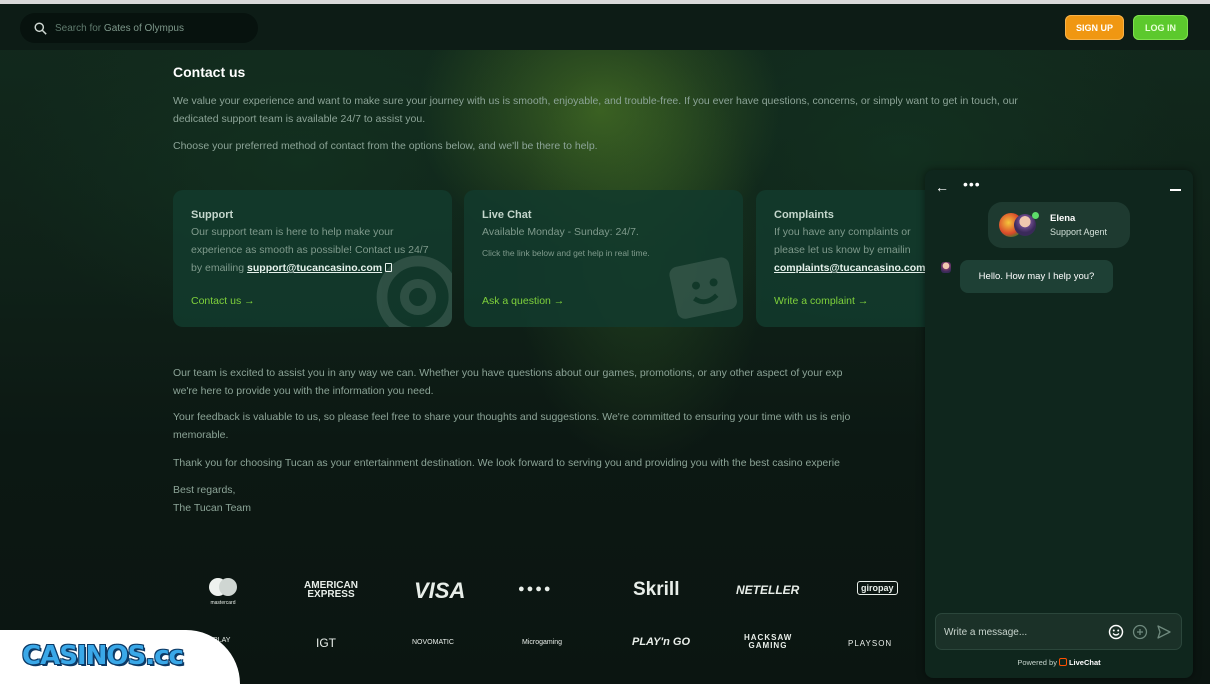 The width and height of the screenshot is (1210, 684). I want to click on complaints-email-wrap: complaints@tucancasino.com, so click(856, 268).